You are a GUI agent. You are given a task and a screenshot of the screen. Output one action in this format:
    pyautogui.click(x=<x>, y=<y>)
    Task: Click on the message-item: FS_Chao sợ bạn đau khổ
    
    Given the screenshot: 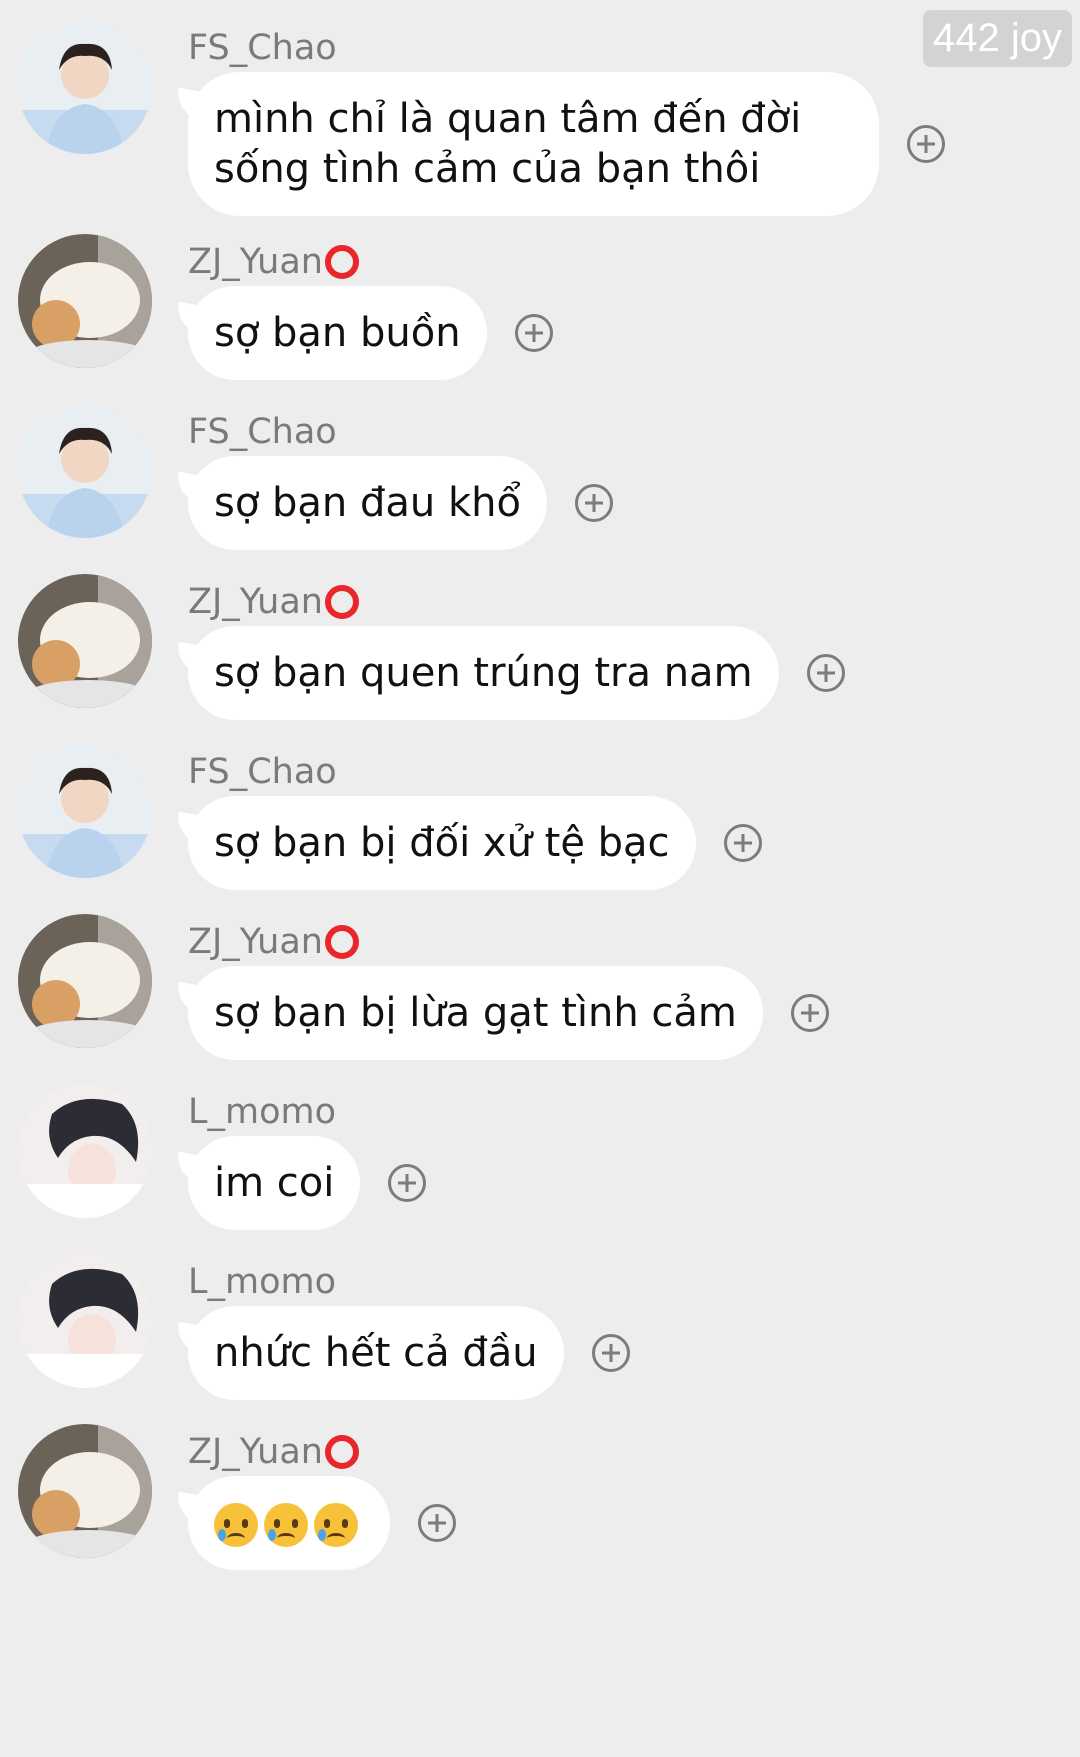 What is the action you would take?
    pyautogui.click(x=540, y=499)
    